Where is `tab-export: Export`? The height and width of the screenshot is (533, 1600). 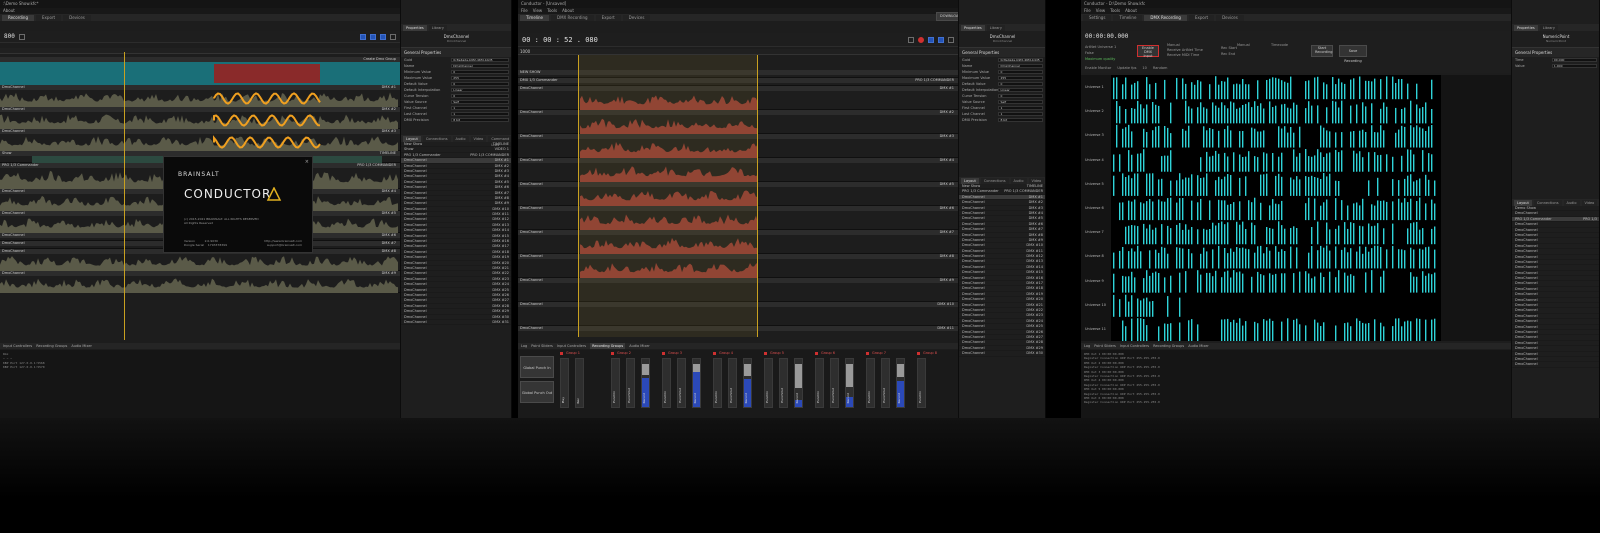
tab-export: Export is located at coordinates (1201, 18).